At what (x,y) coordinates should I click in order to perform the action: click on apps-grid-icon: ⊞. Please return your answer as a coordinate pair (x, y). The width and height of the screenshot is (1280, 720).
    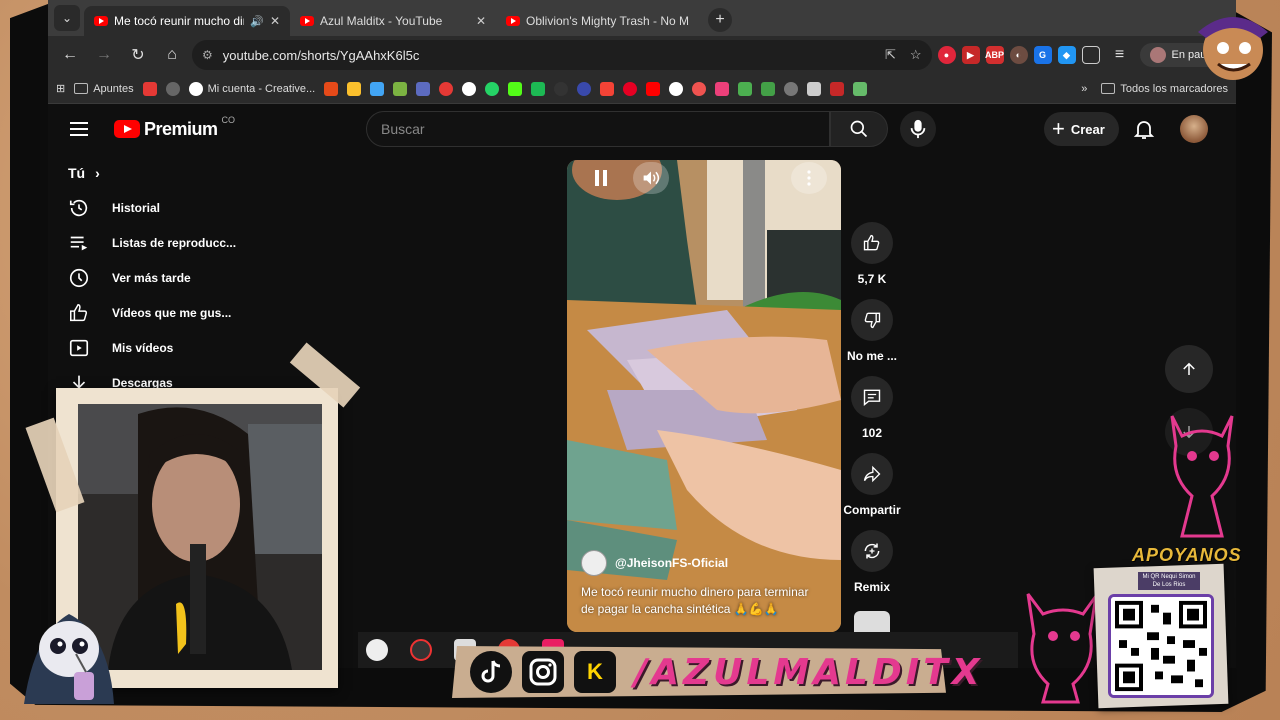
    Looking at the image, I should click on (60, 88).